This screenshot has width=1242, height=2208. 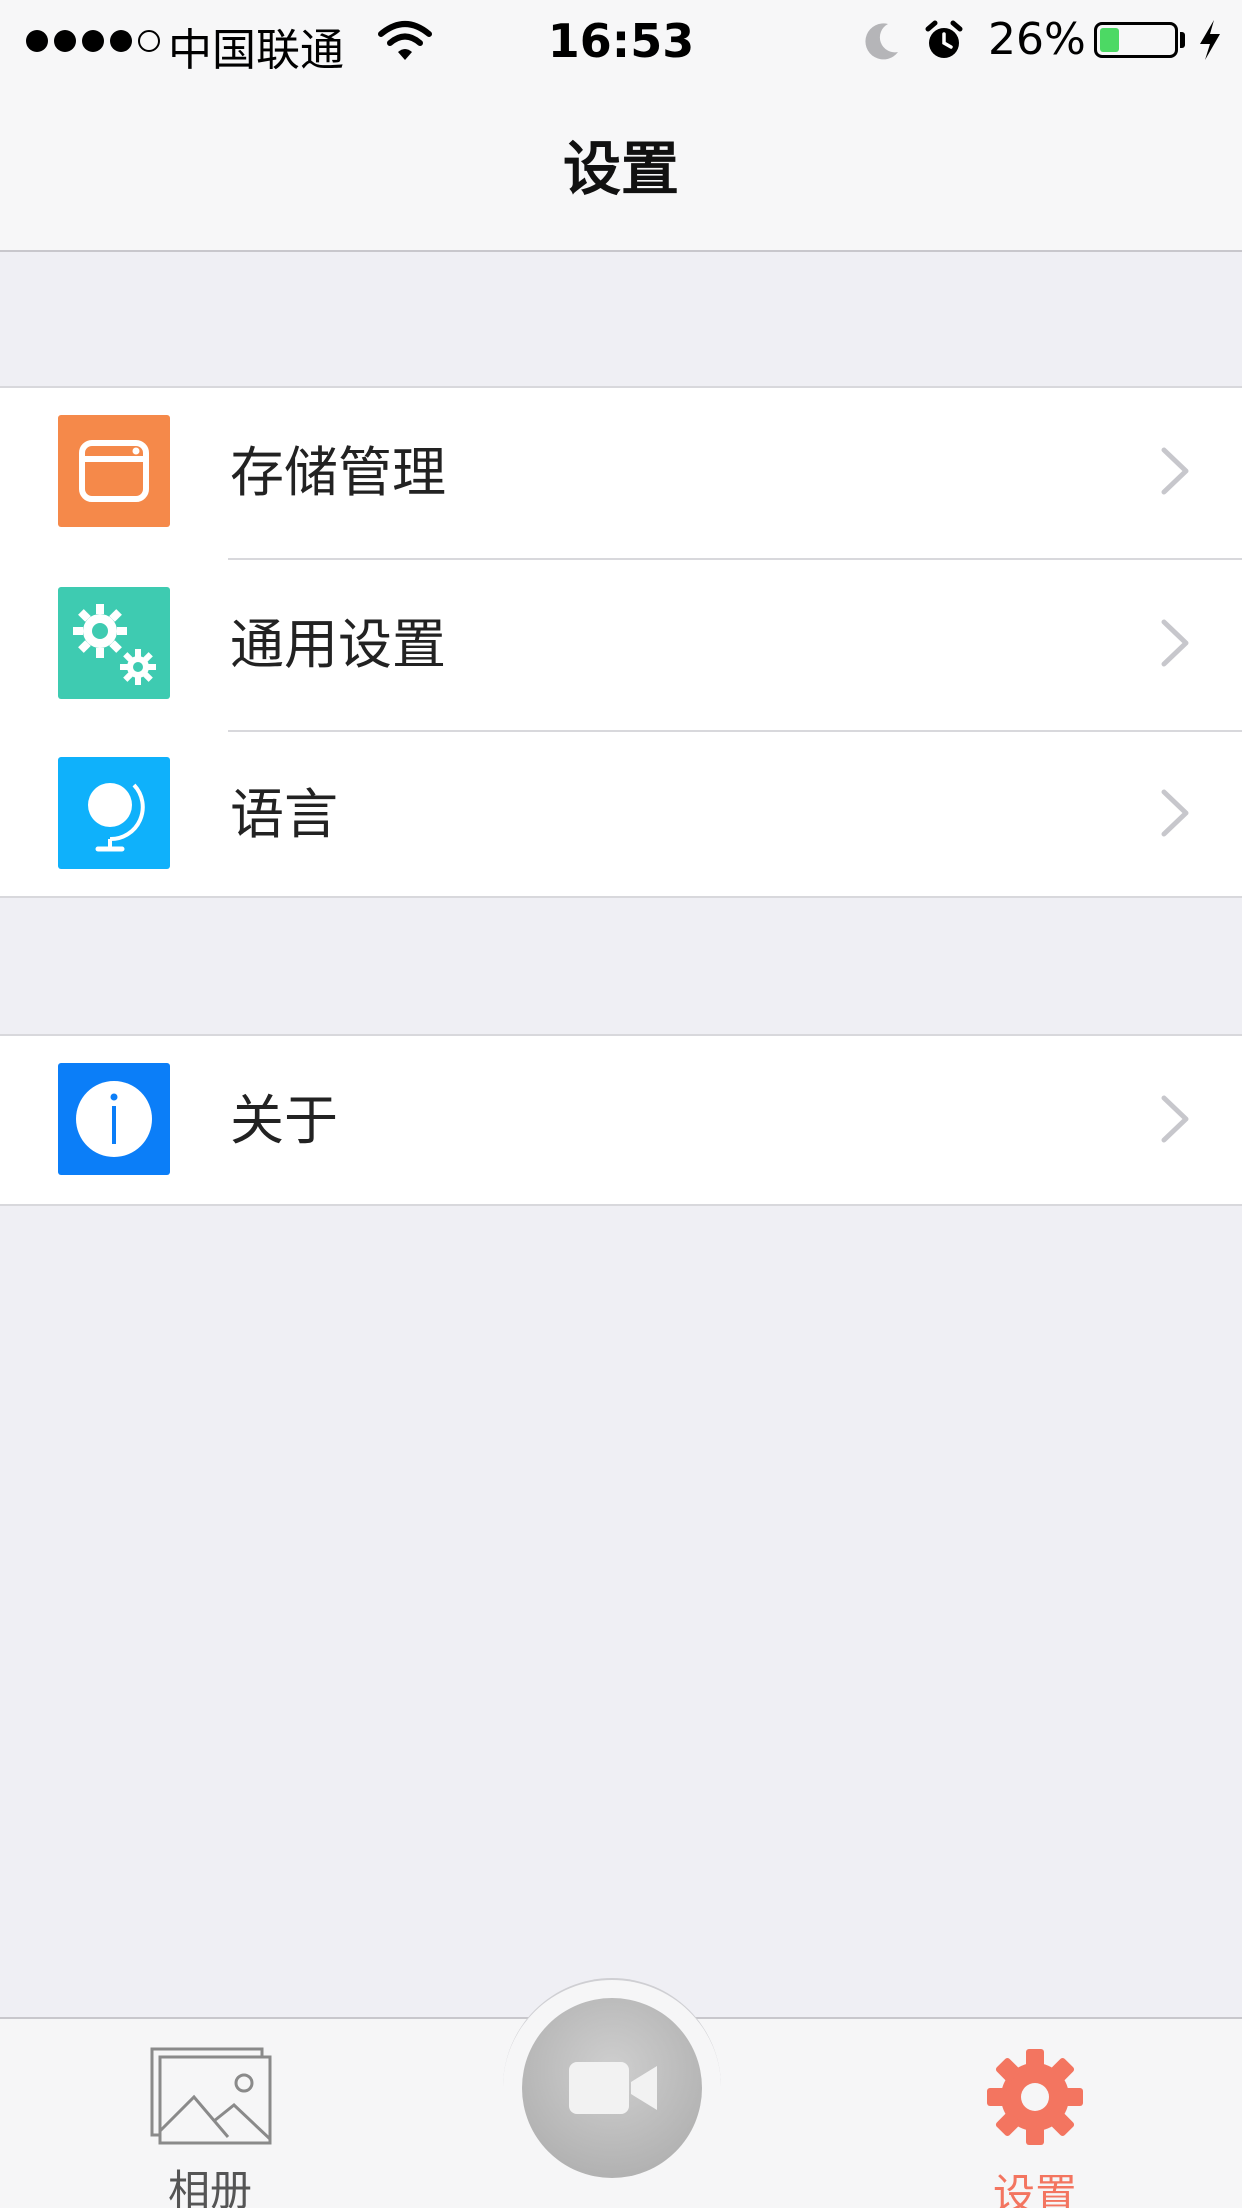 What do you see at coordinates (1035, 2101) in the screenshot?
I see `gear-icon` at bounding box center [1035, 2101].